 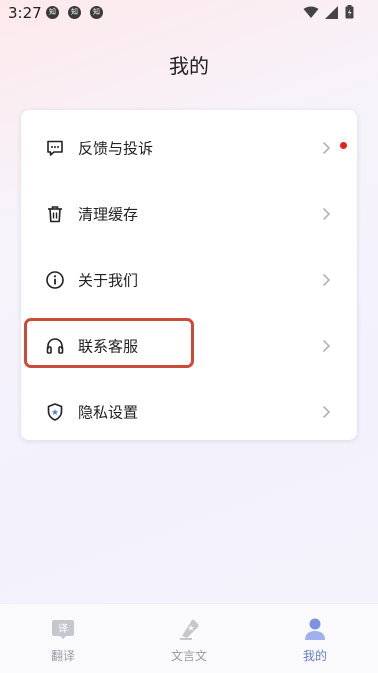 What do you see at coordinates (349, 12) in the screenshot?
I see `battery-icon` at bounding box center [349, 12].